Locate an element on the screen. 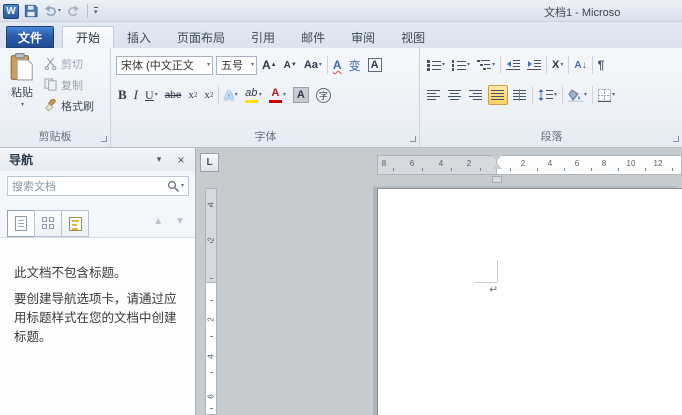 The image size is (682, 415). first-line-indent-marker is located at coordinates (497, 158).